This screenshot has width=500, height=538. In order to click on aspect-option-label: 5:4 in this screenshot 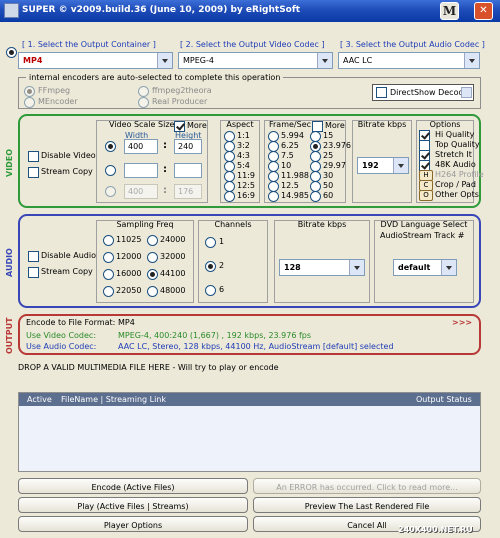, I will do `click(243, 165)`.